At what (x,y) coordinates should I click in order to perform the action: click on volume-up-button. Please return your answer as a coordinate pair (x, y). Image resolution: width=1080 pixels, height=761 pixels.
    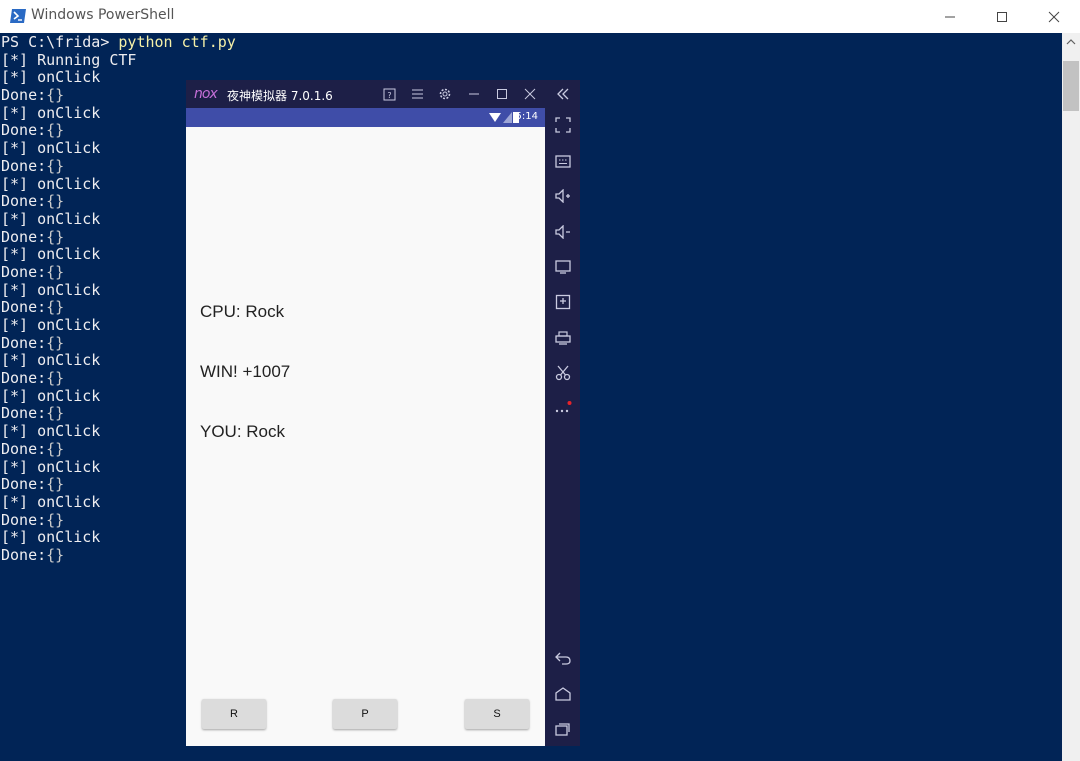
    Looking at the image, I should click on (563, 196).